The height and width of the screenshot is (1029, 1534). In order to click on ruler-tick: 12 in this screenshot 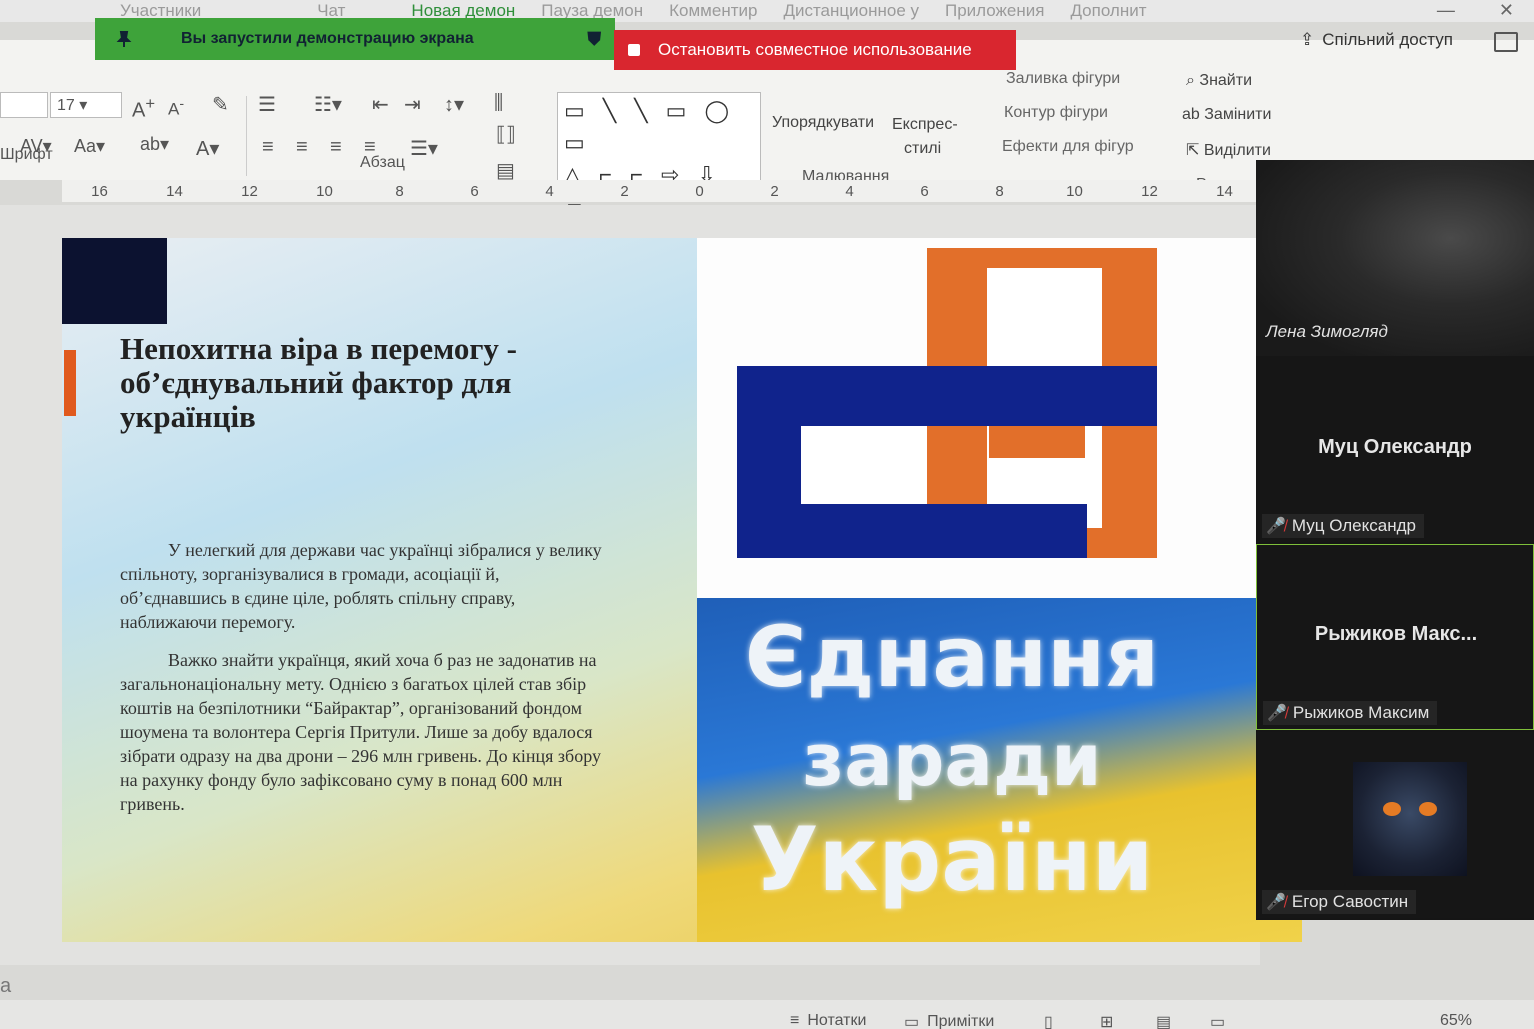, I will do `click(249, 191)`.